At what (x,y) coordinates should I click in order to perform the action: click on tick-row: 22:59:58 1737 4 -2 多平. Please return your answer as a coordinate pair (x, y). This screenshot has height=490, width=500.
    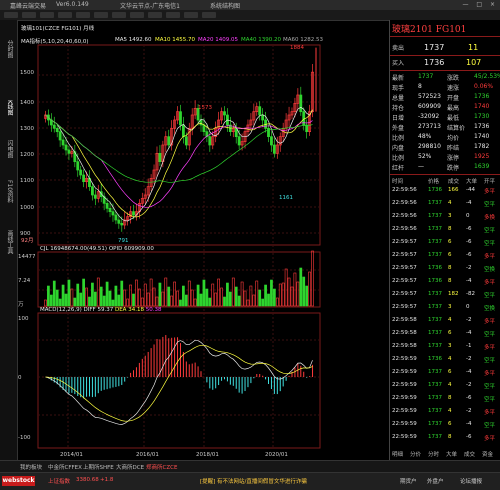
    Looking at the image, I should click on (445, 321).